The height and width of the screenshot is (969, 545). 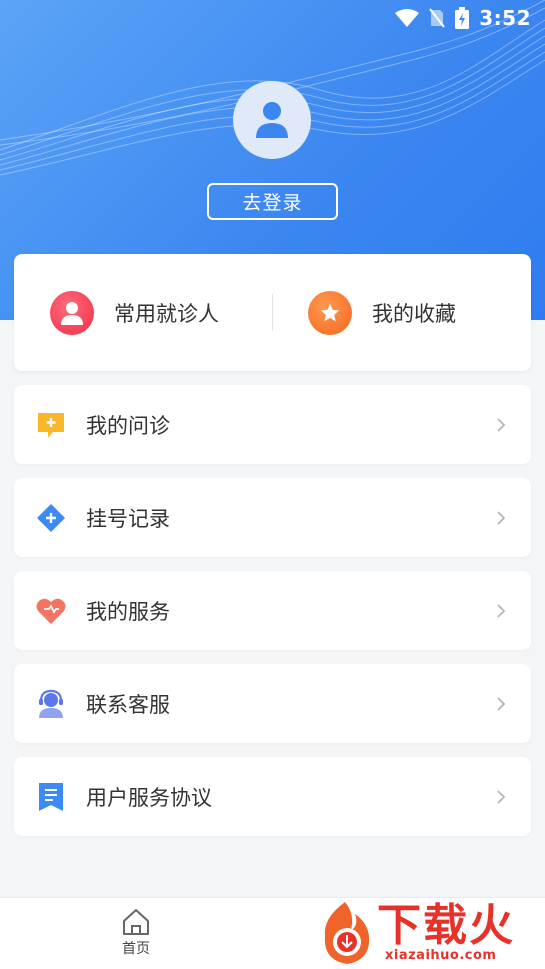 I want to click on document-icon, so click(x=51, y=797).